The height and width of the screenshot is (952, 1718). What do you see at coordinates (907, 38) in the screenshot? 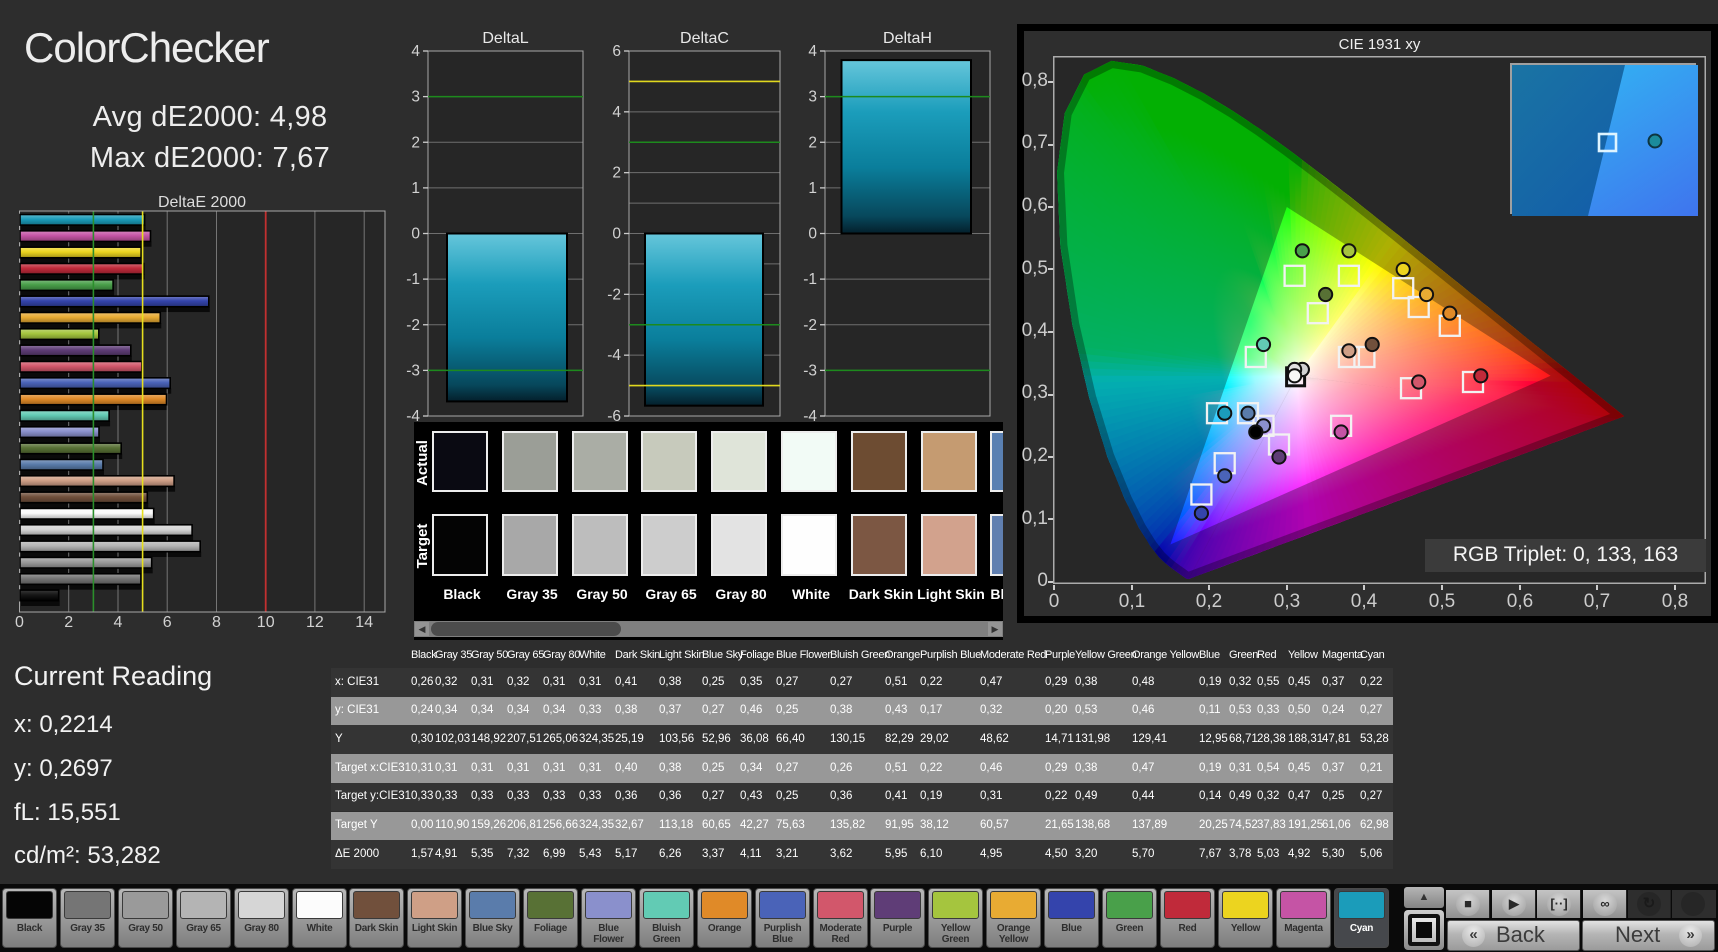
I see `svg-text: DeltaH` at bounding box center [907, 38].